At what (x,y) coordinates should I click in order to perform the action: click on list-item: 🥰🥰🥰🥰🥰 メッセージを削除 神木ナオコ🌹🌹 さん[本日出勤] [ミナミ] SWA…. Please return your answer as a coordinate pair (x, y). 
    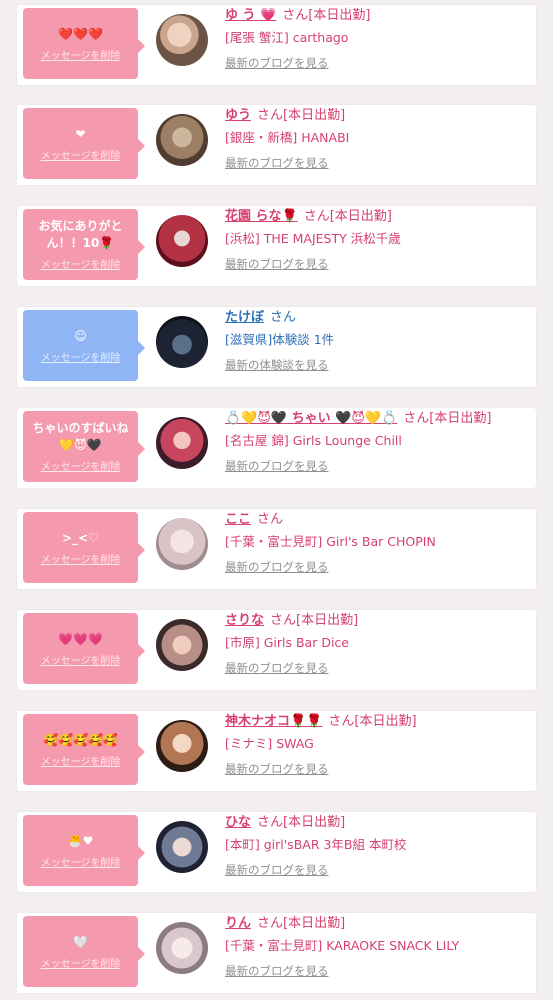
    Looking at the image, I should click on (276, 751).